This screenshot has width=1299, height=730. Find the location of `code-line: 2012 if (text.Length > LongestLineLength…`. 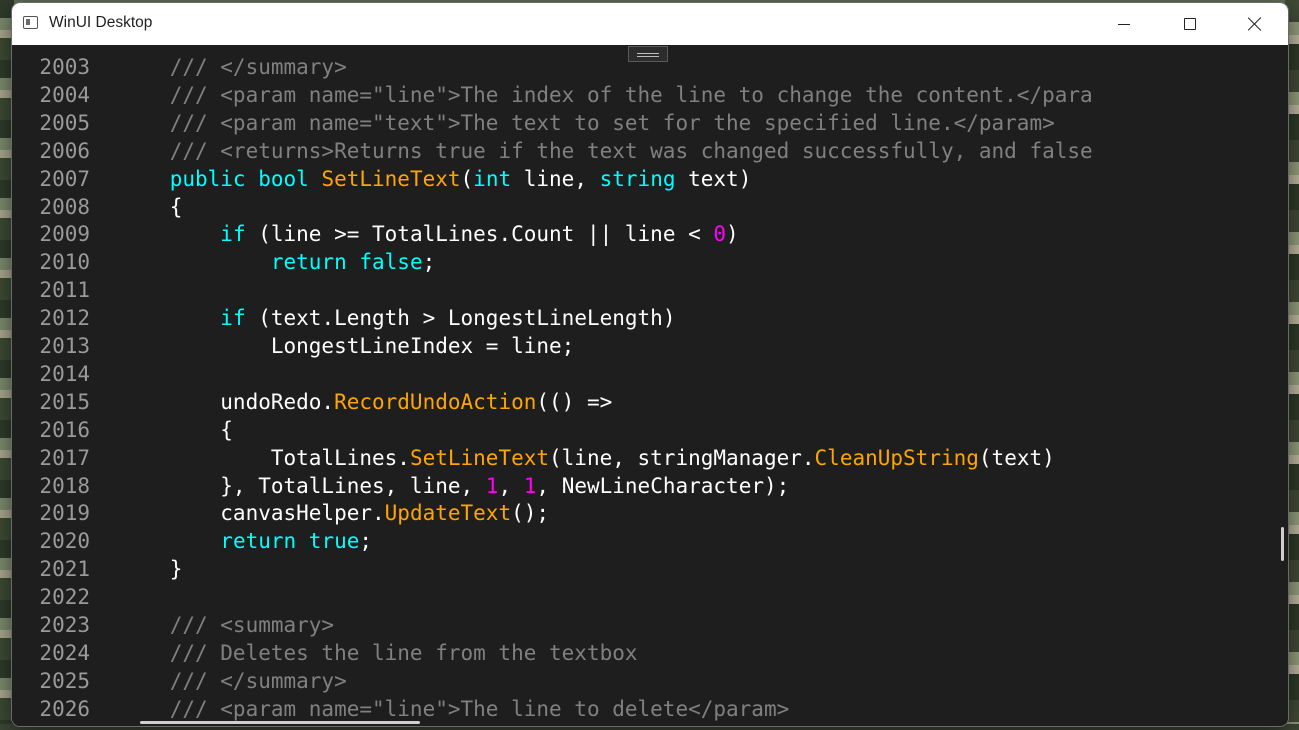

code-line: 2012 if (text.Length > LongestLineLength… is located at coordinates (643, 318).